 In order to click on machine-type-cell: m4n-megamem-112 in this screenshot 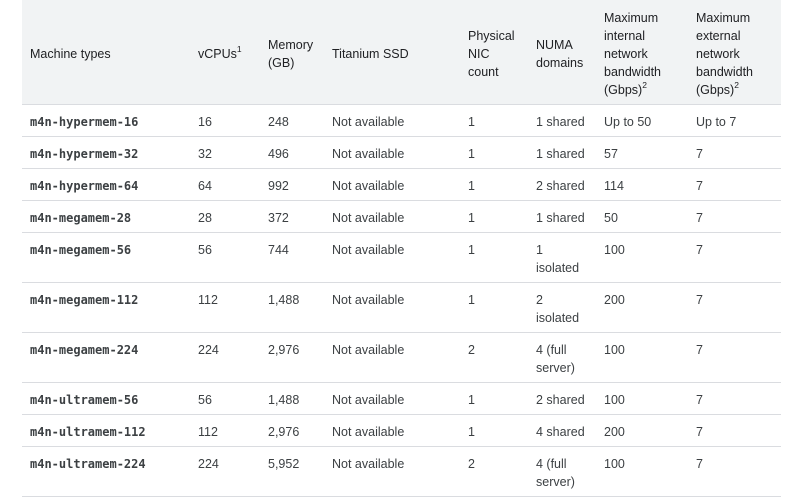, I will do `click(106, 307)`.